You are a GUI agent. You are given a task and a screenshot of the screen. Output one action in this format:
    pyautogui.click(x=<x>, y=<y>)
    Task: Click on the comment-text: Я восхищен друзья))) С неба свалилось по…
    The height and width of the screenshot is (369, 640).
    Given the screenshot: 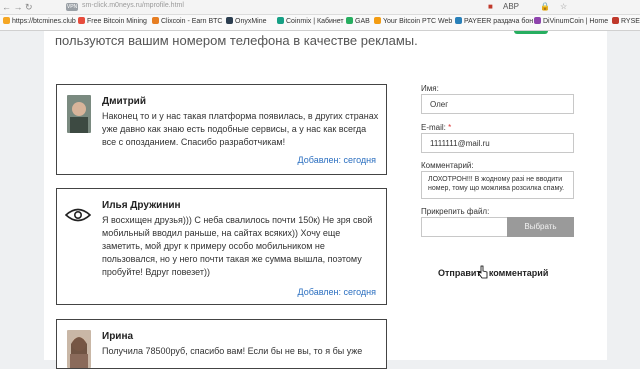 What is the action you would take?
    pyautogui.click(x=237, y=246)
    